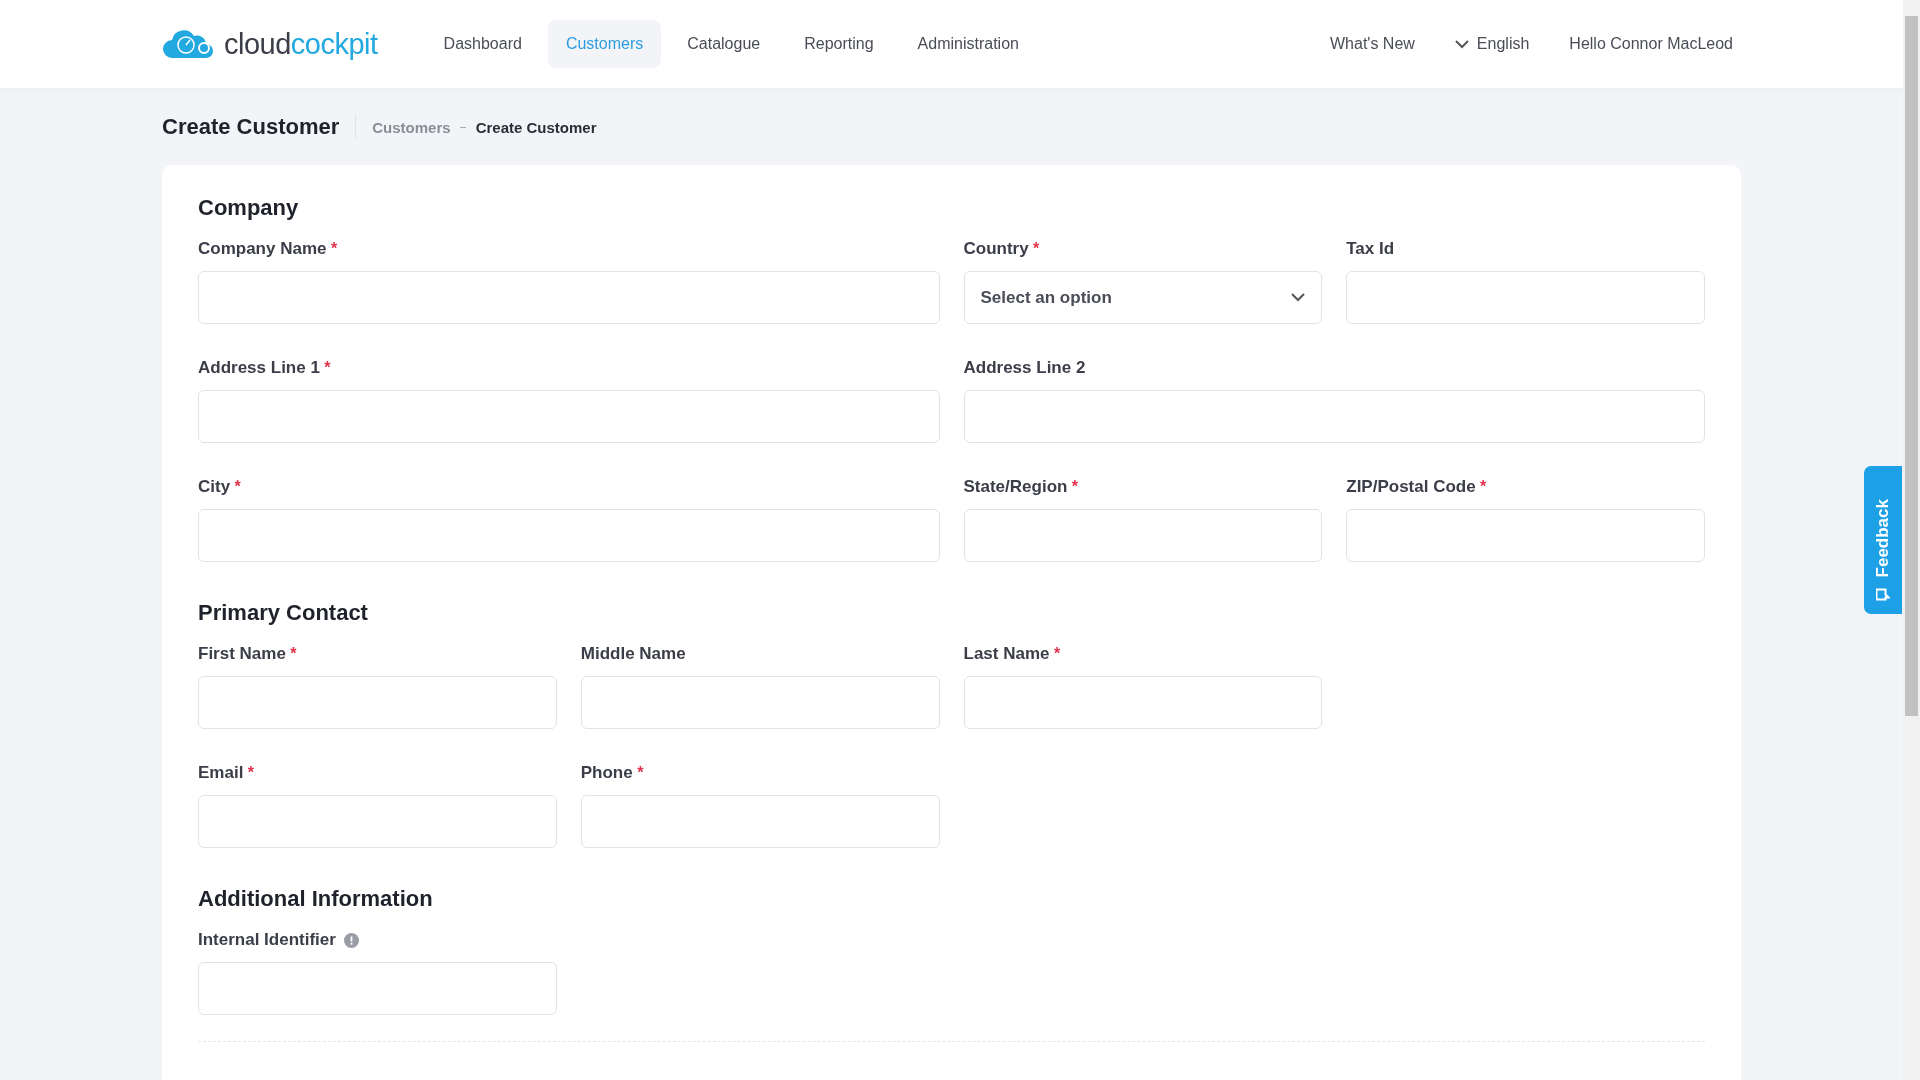 This screenshot has width=1920, height=1080. I want to click on field-label: State/Region *, so click(1021, 487).